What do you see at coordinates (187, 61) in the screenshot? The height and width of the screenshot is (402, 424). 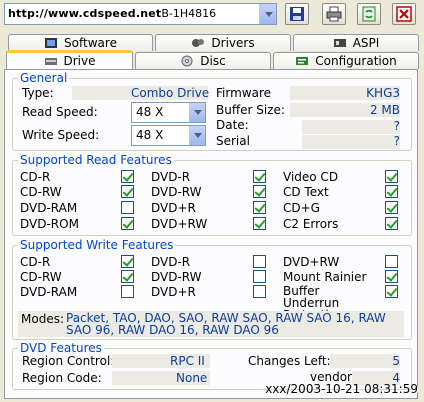 I see `disc-icon` at bounding box center [187, 61].